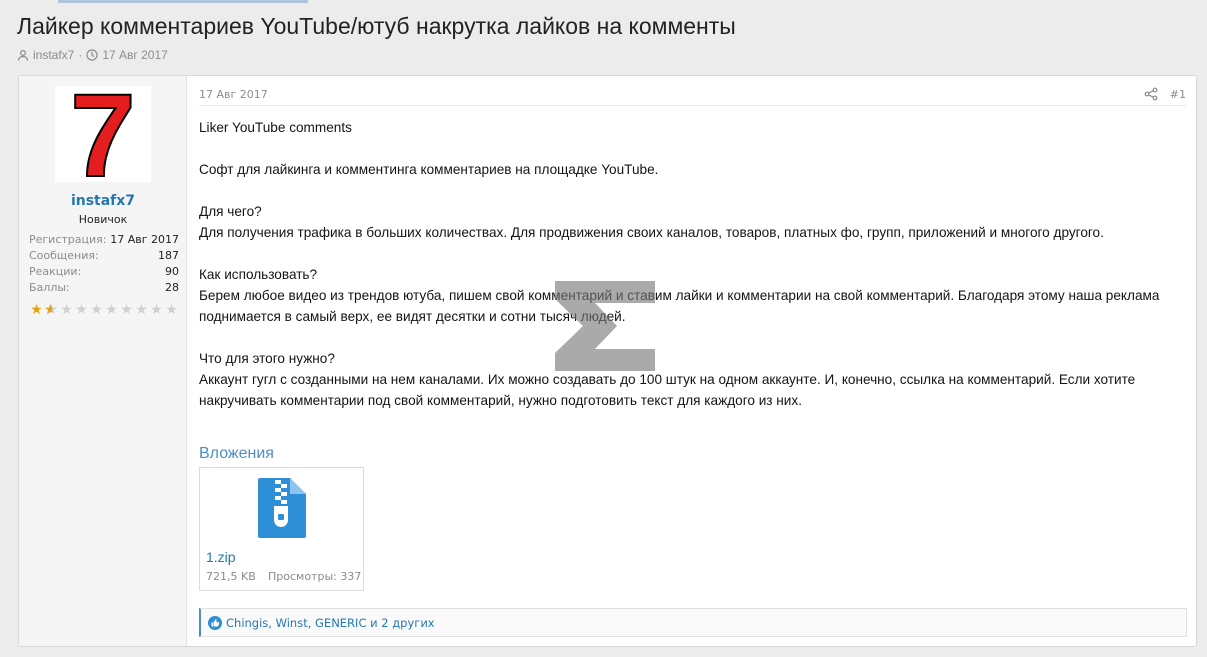 This screenshot has height=657, width=1207. Describe the element at coordinates (215, 622) in the screenshot. I see `like-icon` at that location.